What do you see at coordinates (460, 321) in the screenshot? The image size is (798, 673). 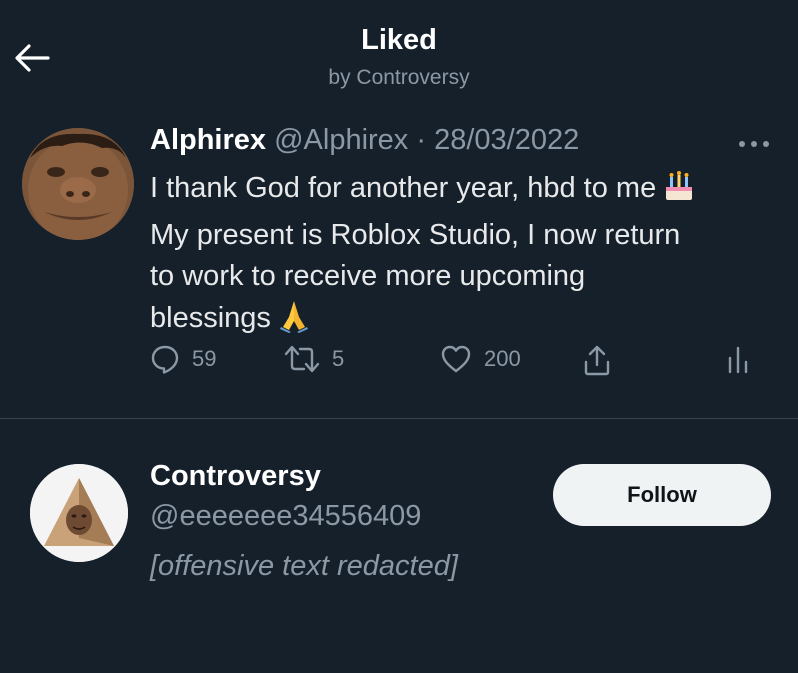 I see `tweet-text-line: blessings` at bounding box center [460, 321].